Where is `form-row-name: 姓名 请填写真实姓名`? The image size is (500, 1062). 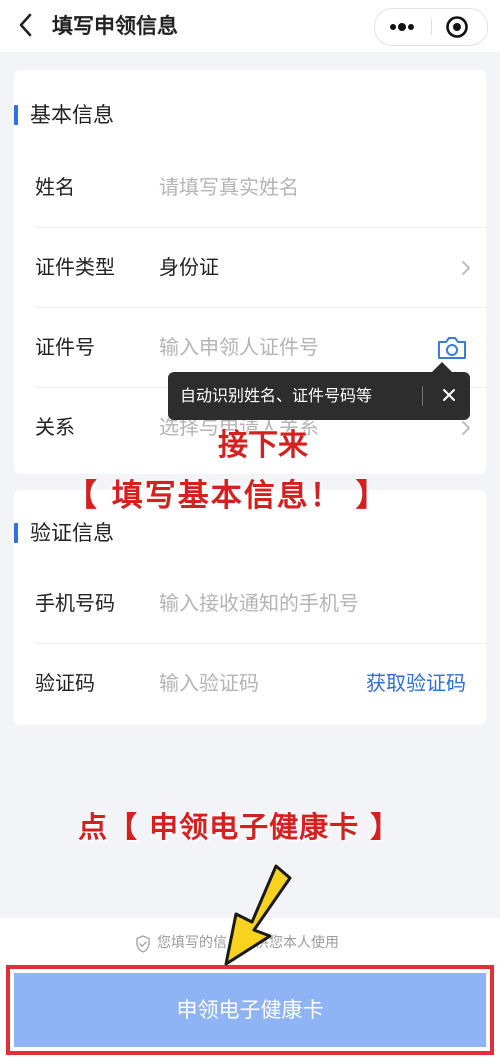 form-row-name: 姓名 请填写真实姓名 is located at coordinates (250, 188).